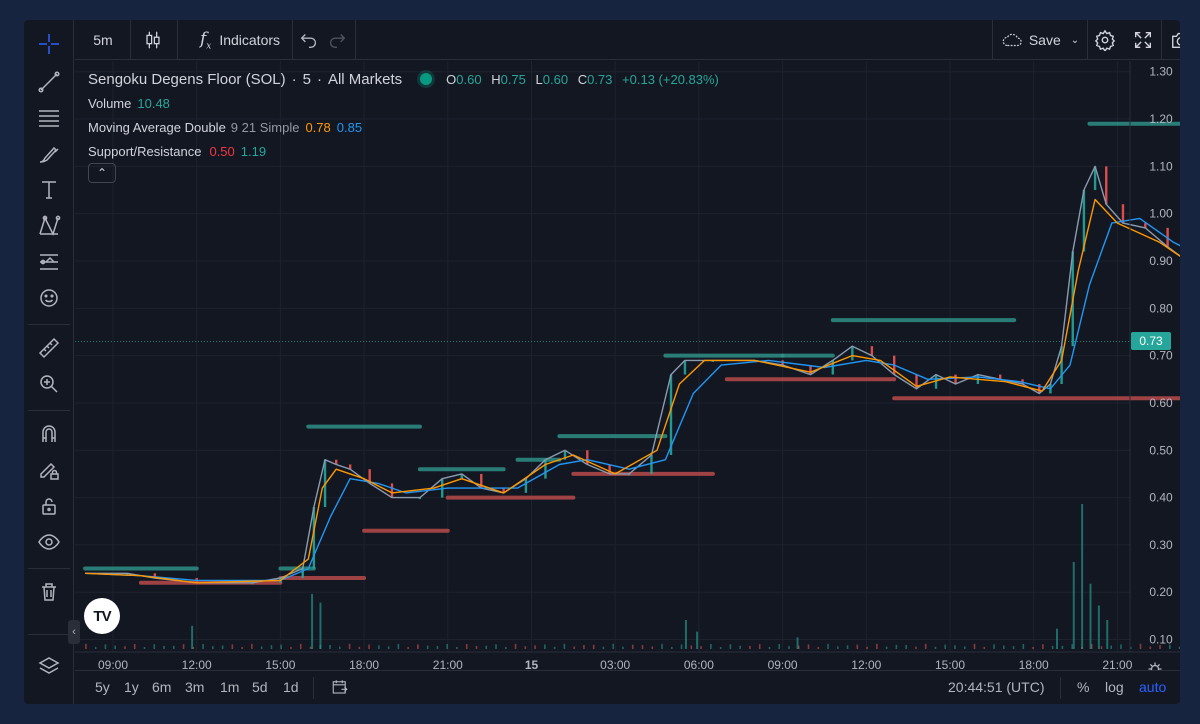  Describe the element at coordinates (113, 664) in the screenshot. I see `time-tick-label: 09:00` at that location.